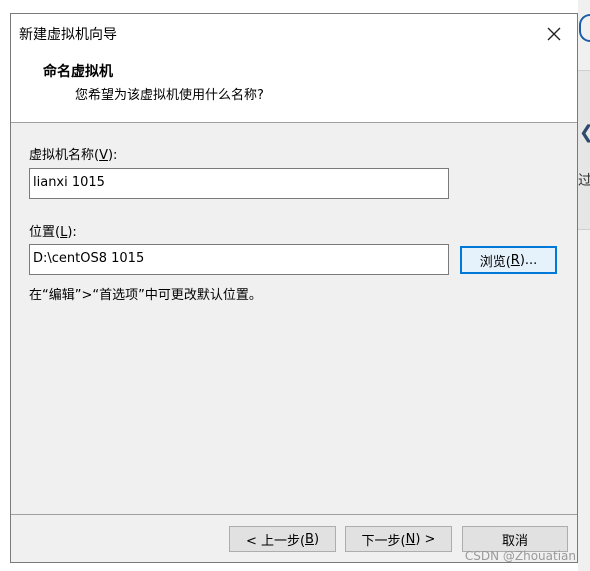  What do you see at coordinates (294, 34) in the screenshot?
I see `title-bar: 新建虚拟机向导` at bounding box center [294, 34].